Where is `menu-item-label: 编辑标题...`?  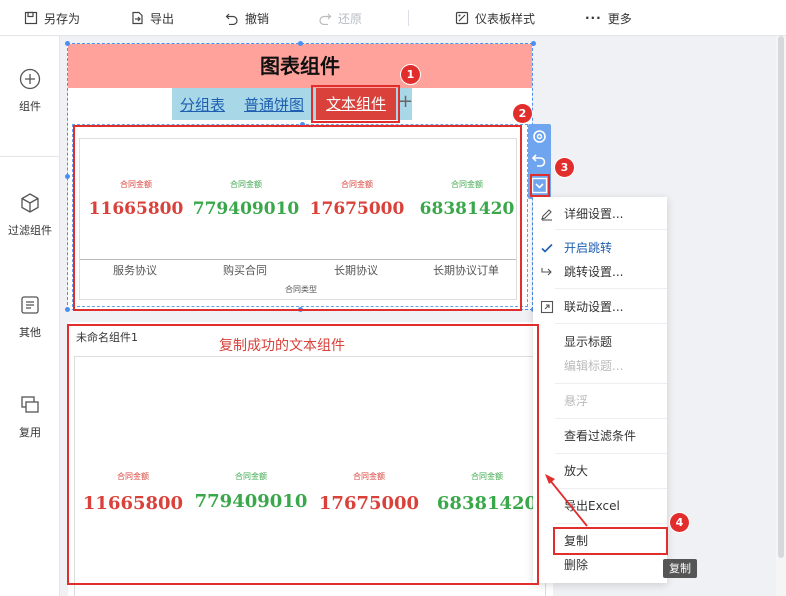
menu-item-label: 编辑标题... is located at coordinates (594, 366).